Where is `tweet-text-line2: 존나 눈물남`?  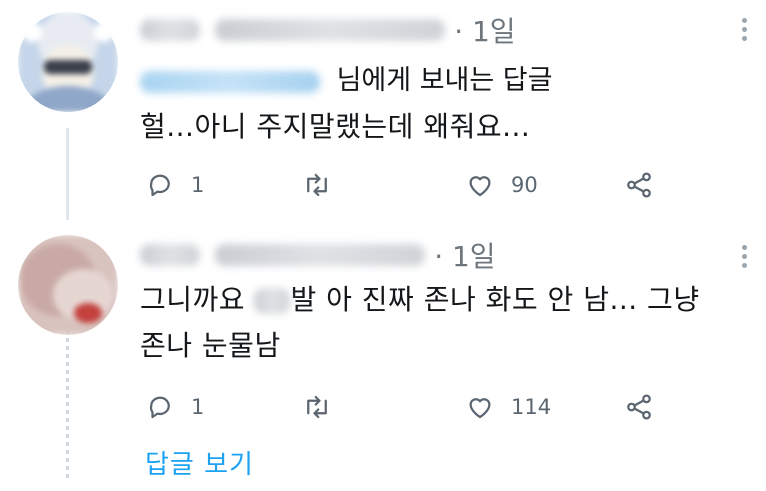
tweet-text-line2: 존나 눈물남 is located at coordinates (210, 345).